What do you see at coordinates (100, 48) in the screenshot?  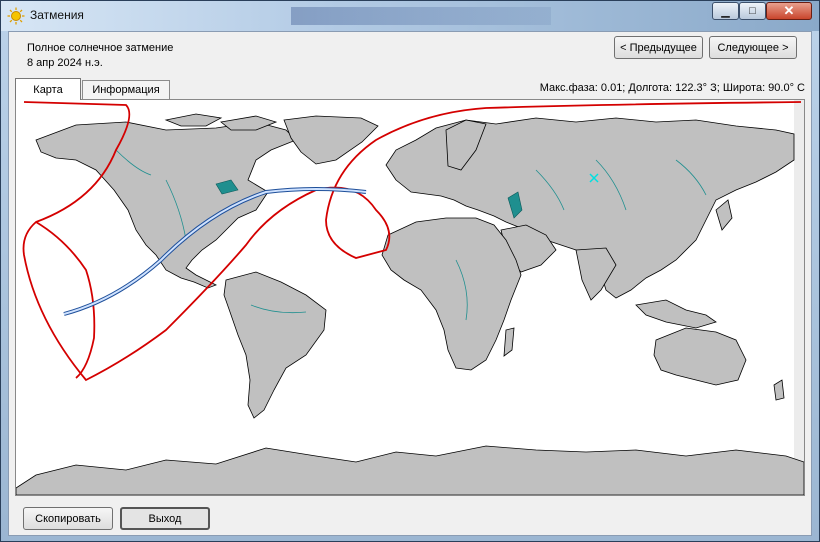 I see `eclipse-type: Полное солнечное затмение` at bounding box center [100, 48].